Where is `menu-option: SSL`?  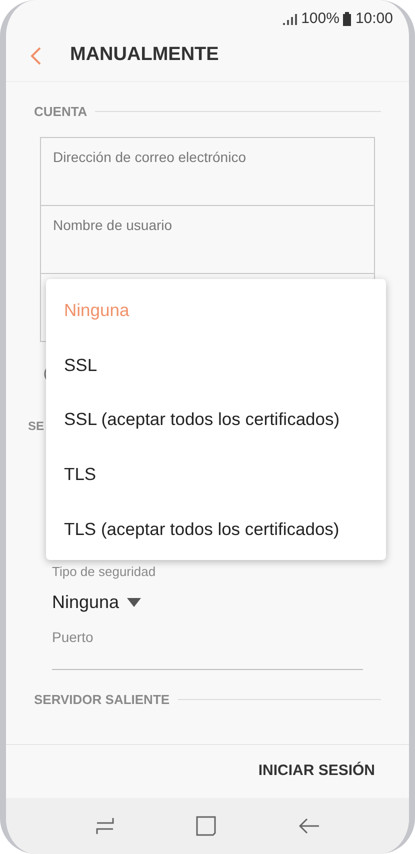
menu-option: SSL is located at coordinates (216, 365).